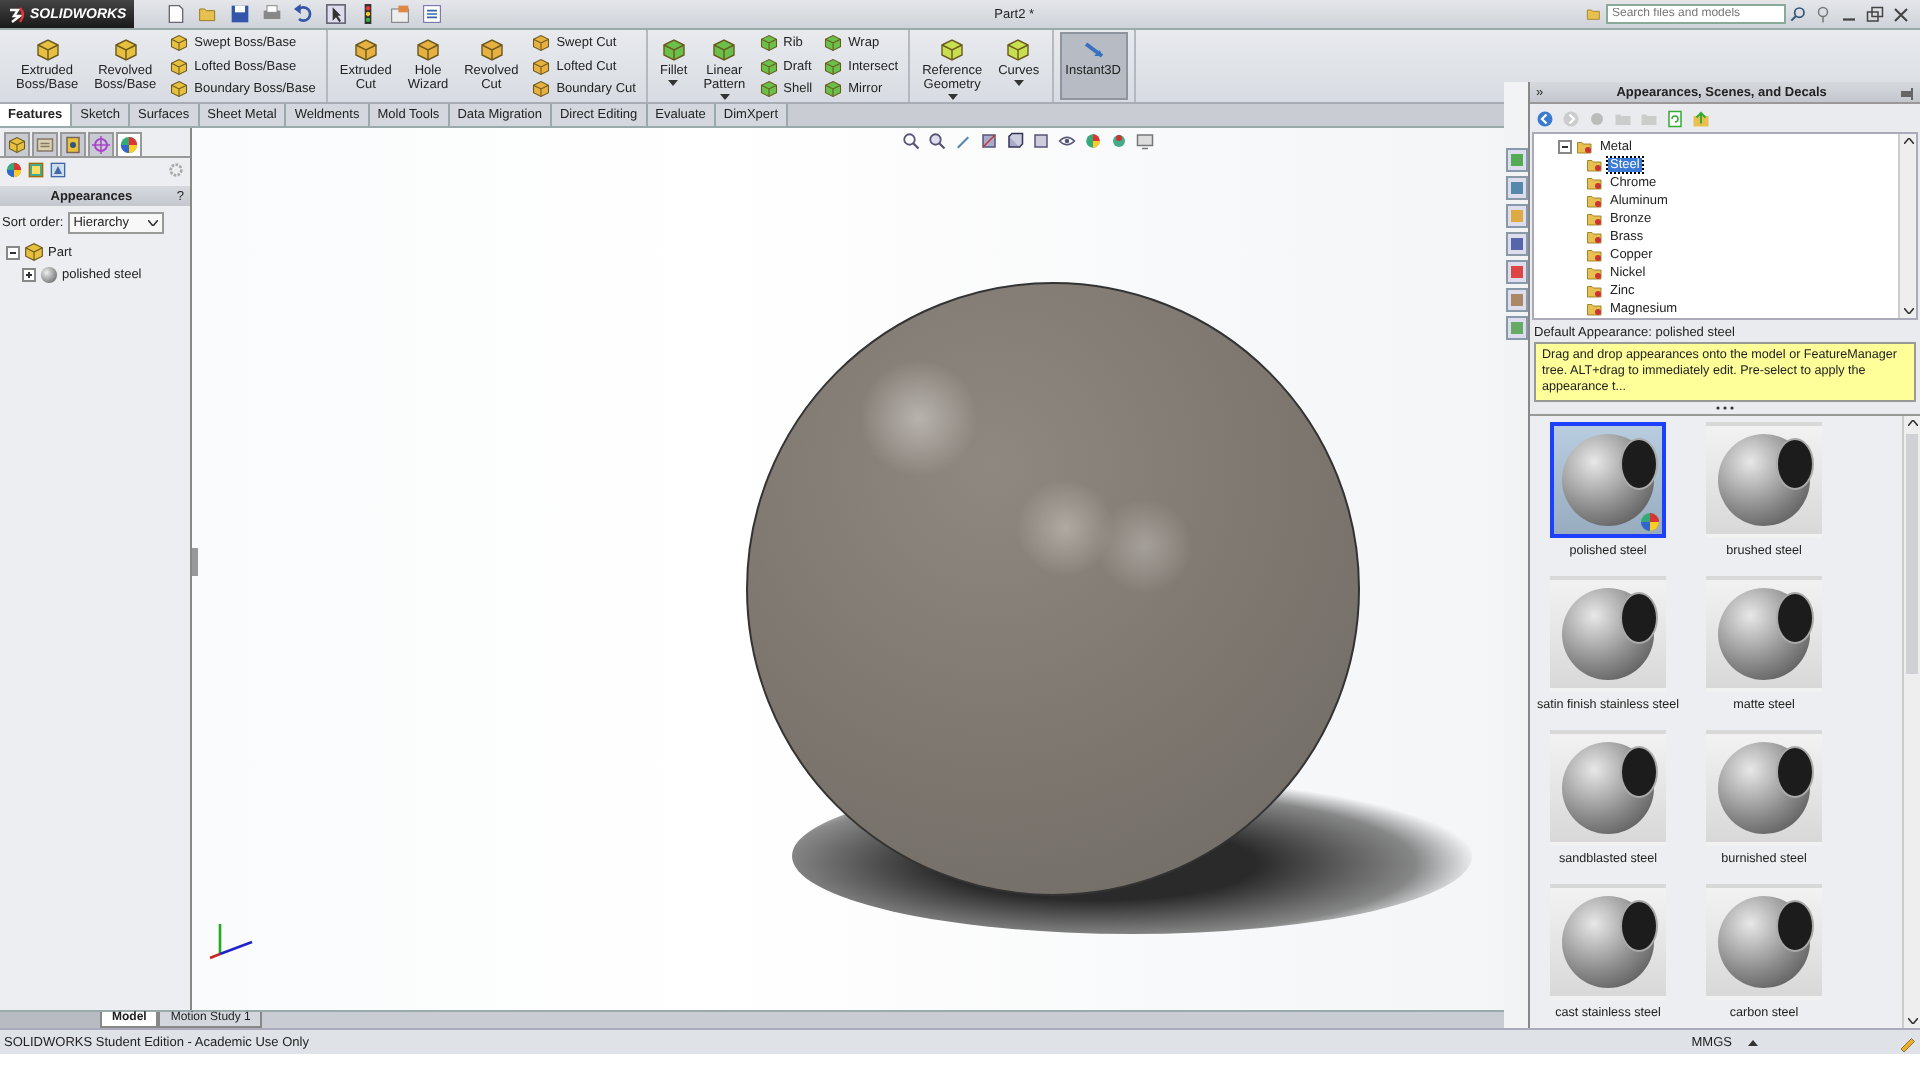 This screenshot has height=1080, width=1920. What do you see at coordinates (29, 275) in the screenshot?
I see `expand-icon` at bounding box center [29, 275].